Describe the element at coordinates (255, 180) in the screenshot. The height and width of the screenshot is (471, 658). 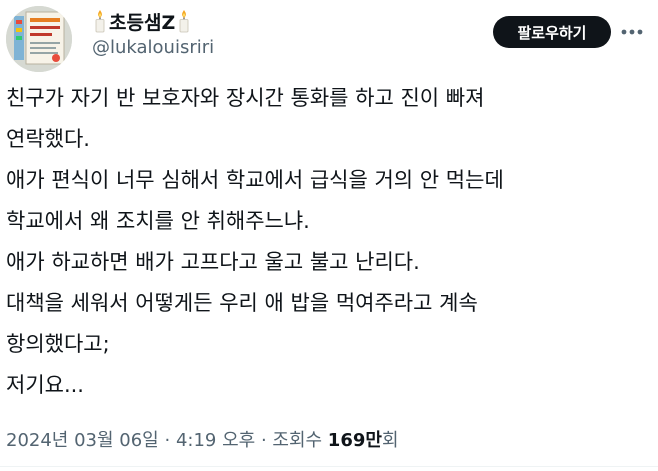
I see `tweet-line: 애가 편식이 너무 심해서 학교에서 급식을 거의 안 먹는데` at that location.